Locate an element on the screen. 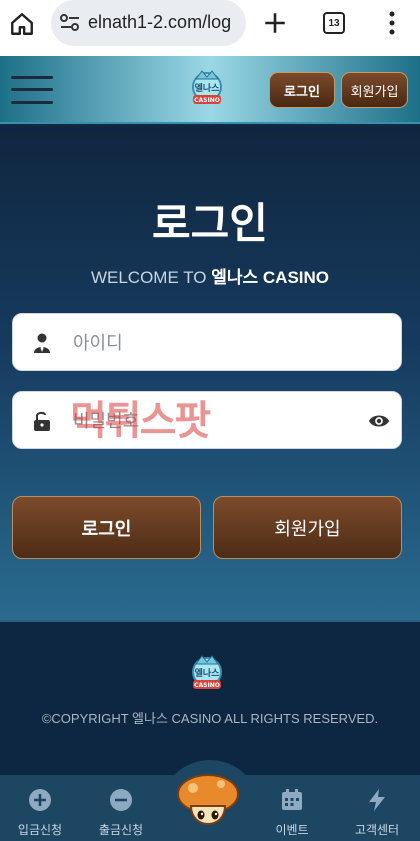  nav-event-label: 이벤트 is located at coordinates (292, 830).